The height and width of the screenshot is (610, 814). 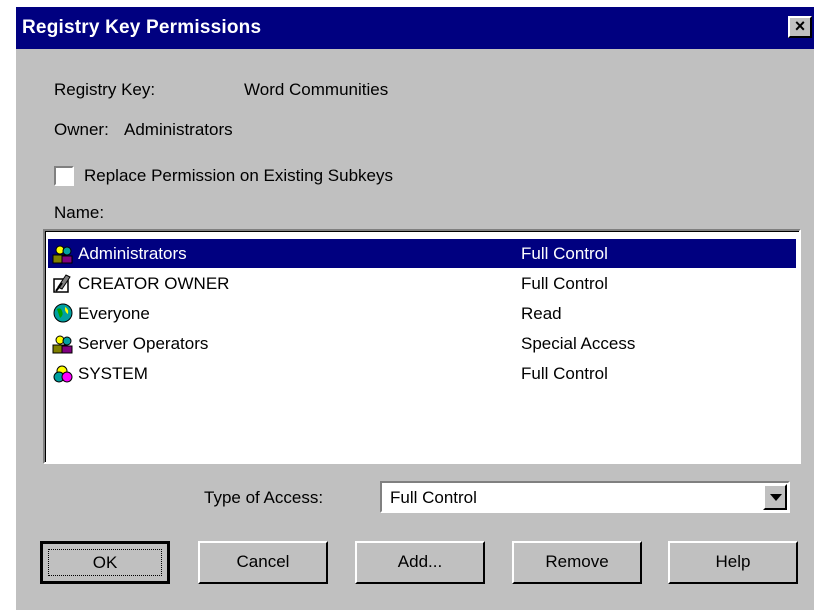 What do you see at coordinates (143, 343) in the screenshot?
I see `permission-name: Server Operators` at bounding box center [143, 343].